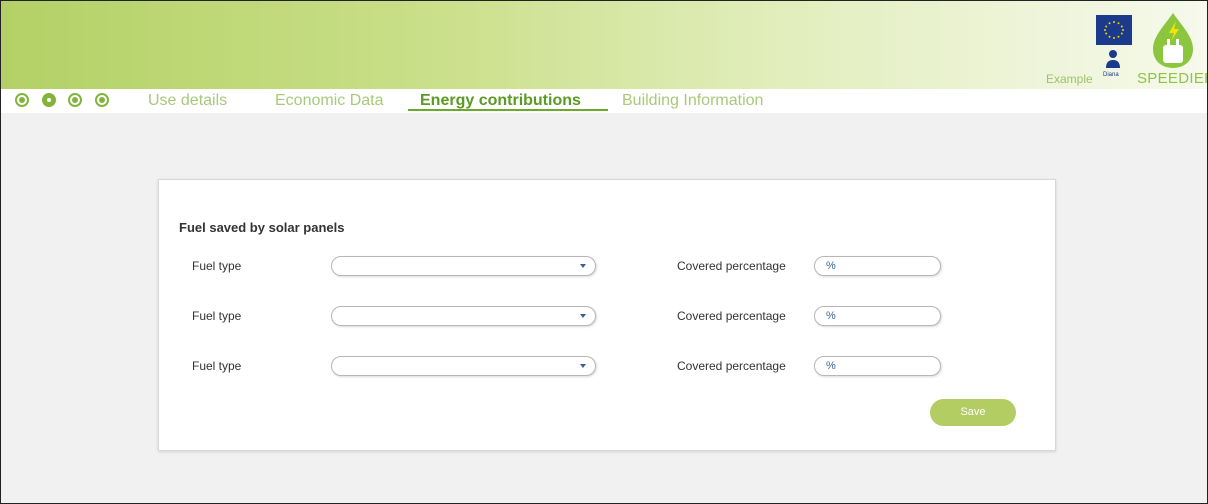 This screenshot has width=1208, height=504. Describe the element at coordinates (49, 100) in the screenshot. I see `building-icon` at that location.